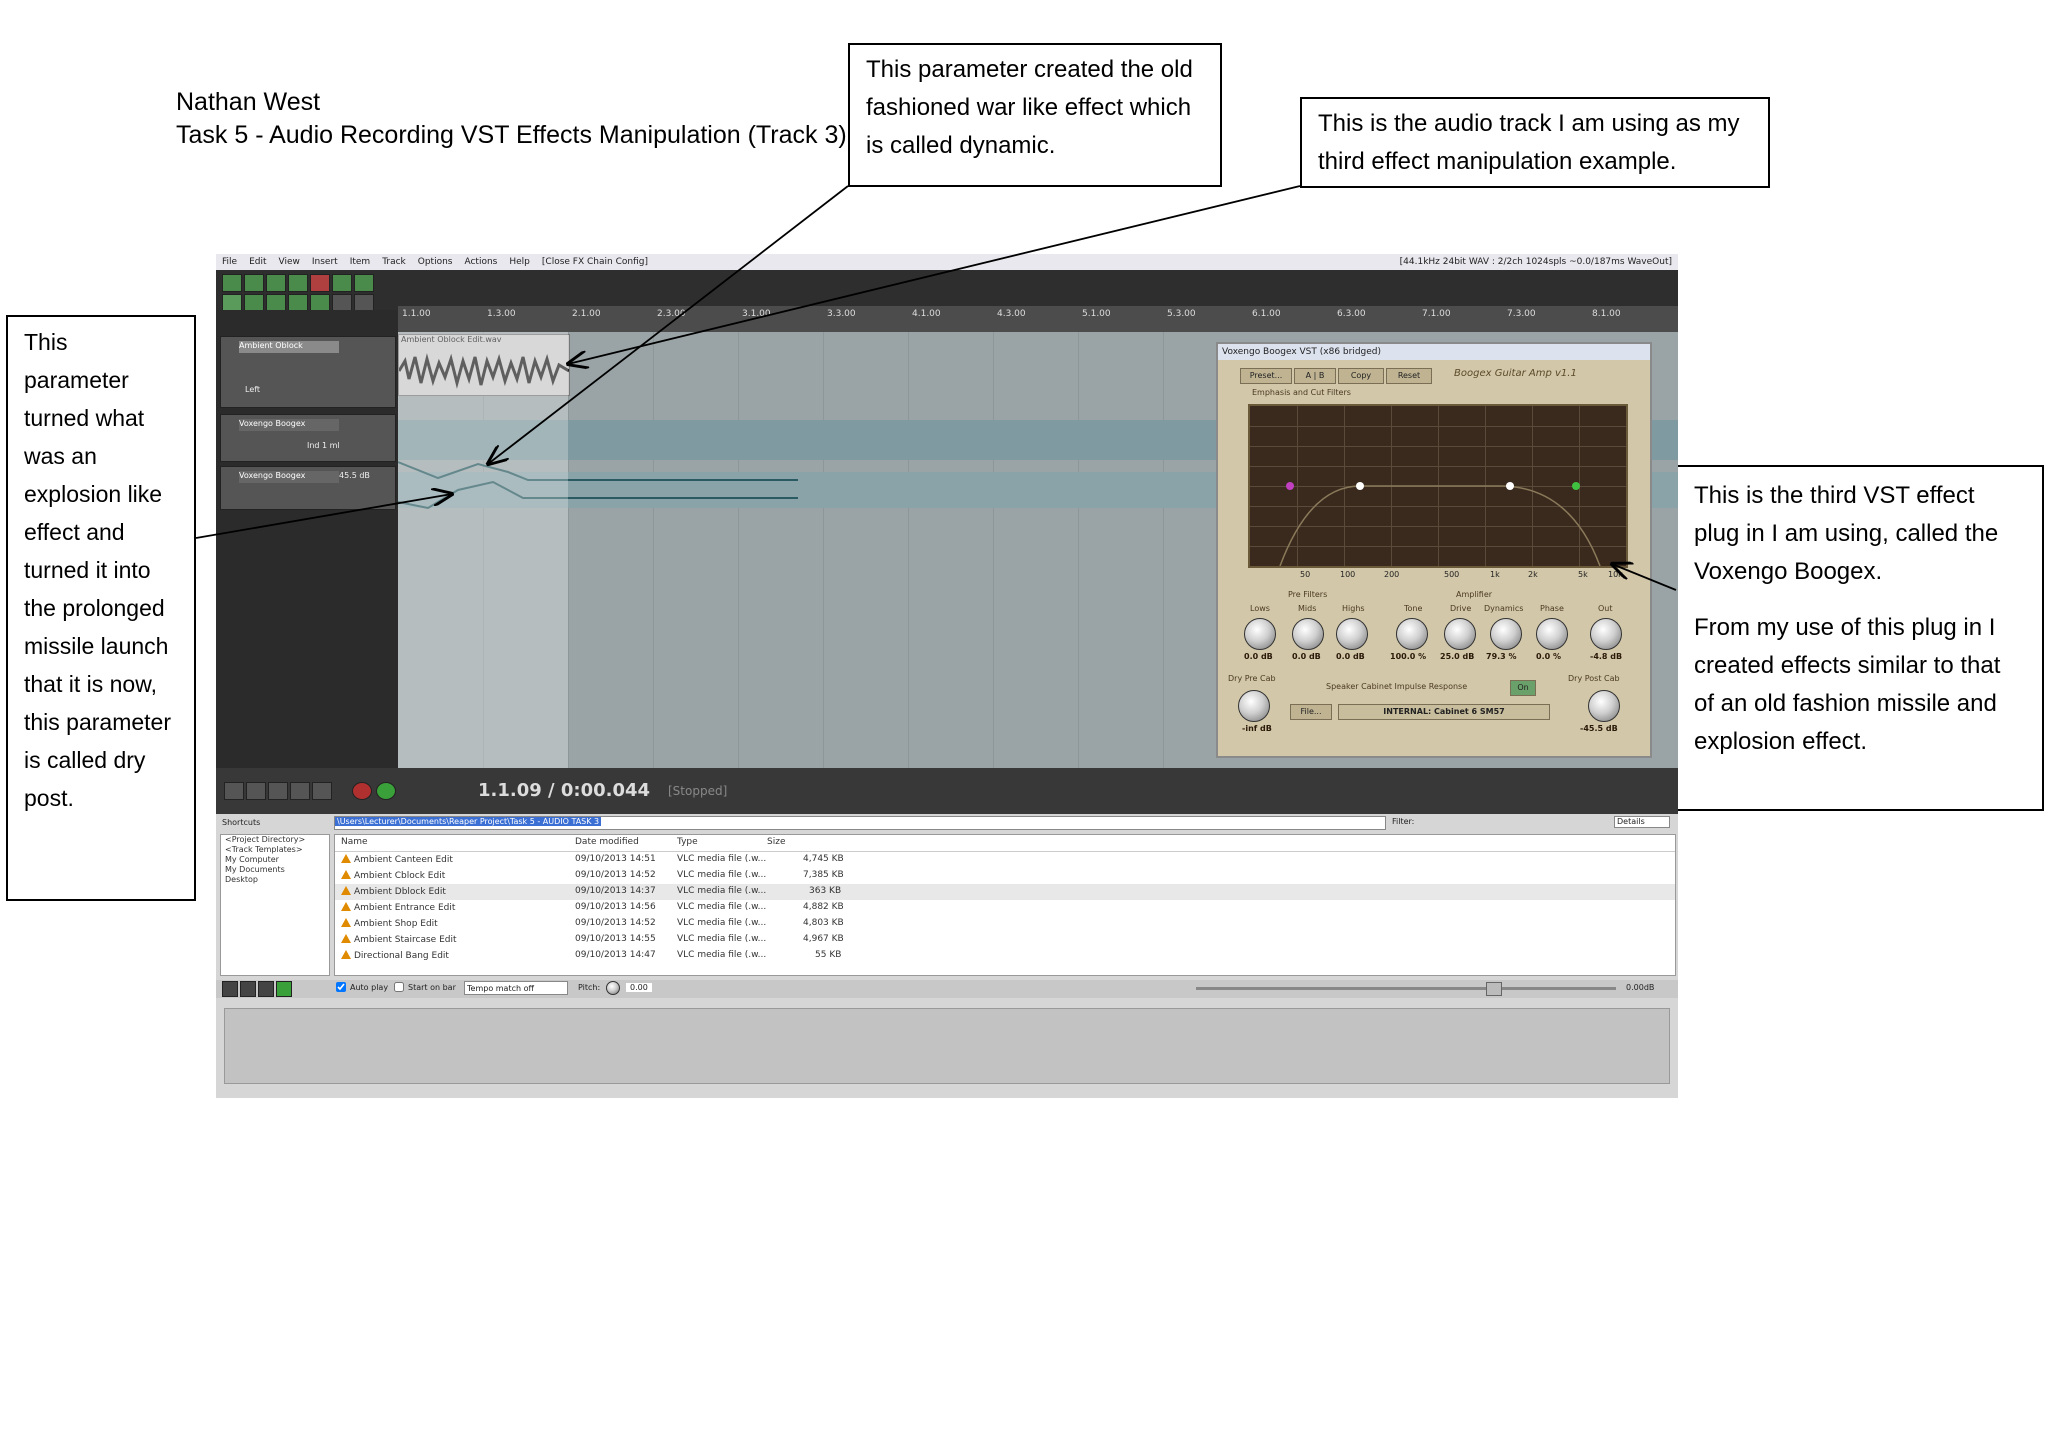  I want to click on ab-button: A | B, so click(1315, 376).